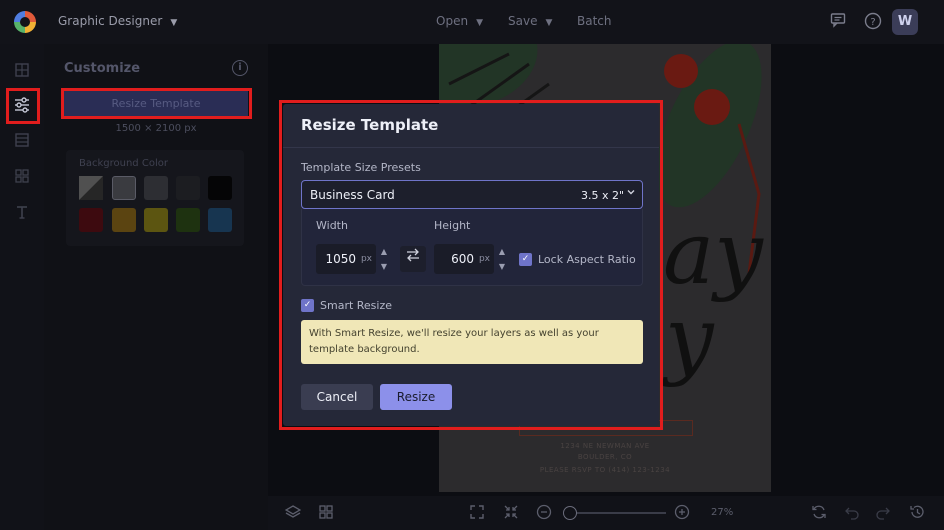  Describe the element at coordinates (917, 513) in the screenshot. I see `history-icon` at that location.